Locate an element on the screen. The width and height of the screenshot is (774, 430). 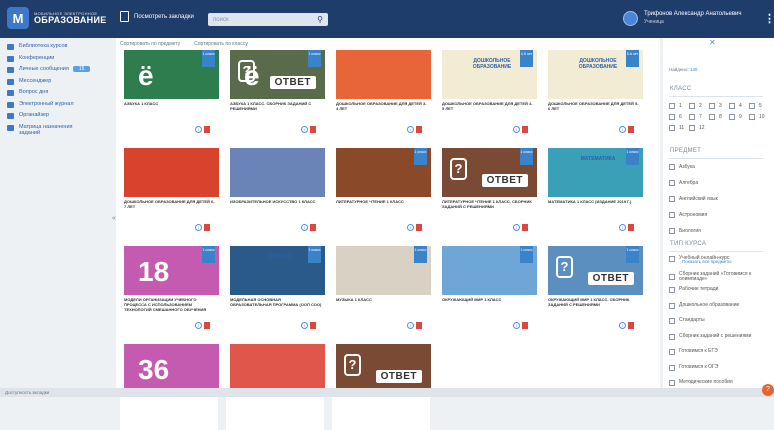
subject-checkbox: Английский язык is located at coordinates (693, 199).